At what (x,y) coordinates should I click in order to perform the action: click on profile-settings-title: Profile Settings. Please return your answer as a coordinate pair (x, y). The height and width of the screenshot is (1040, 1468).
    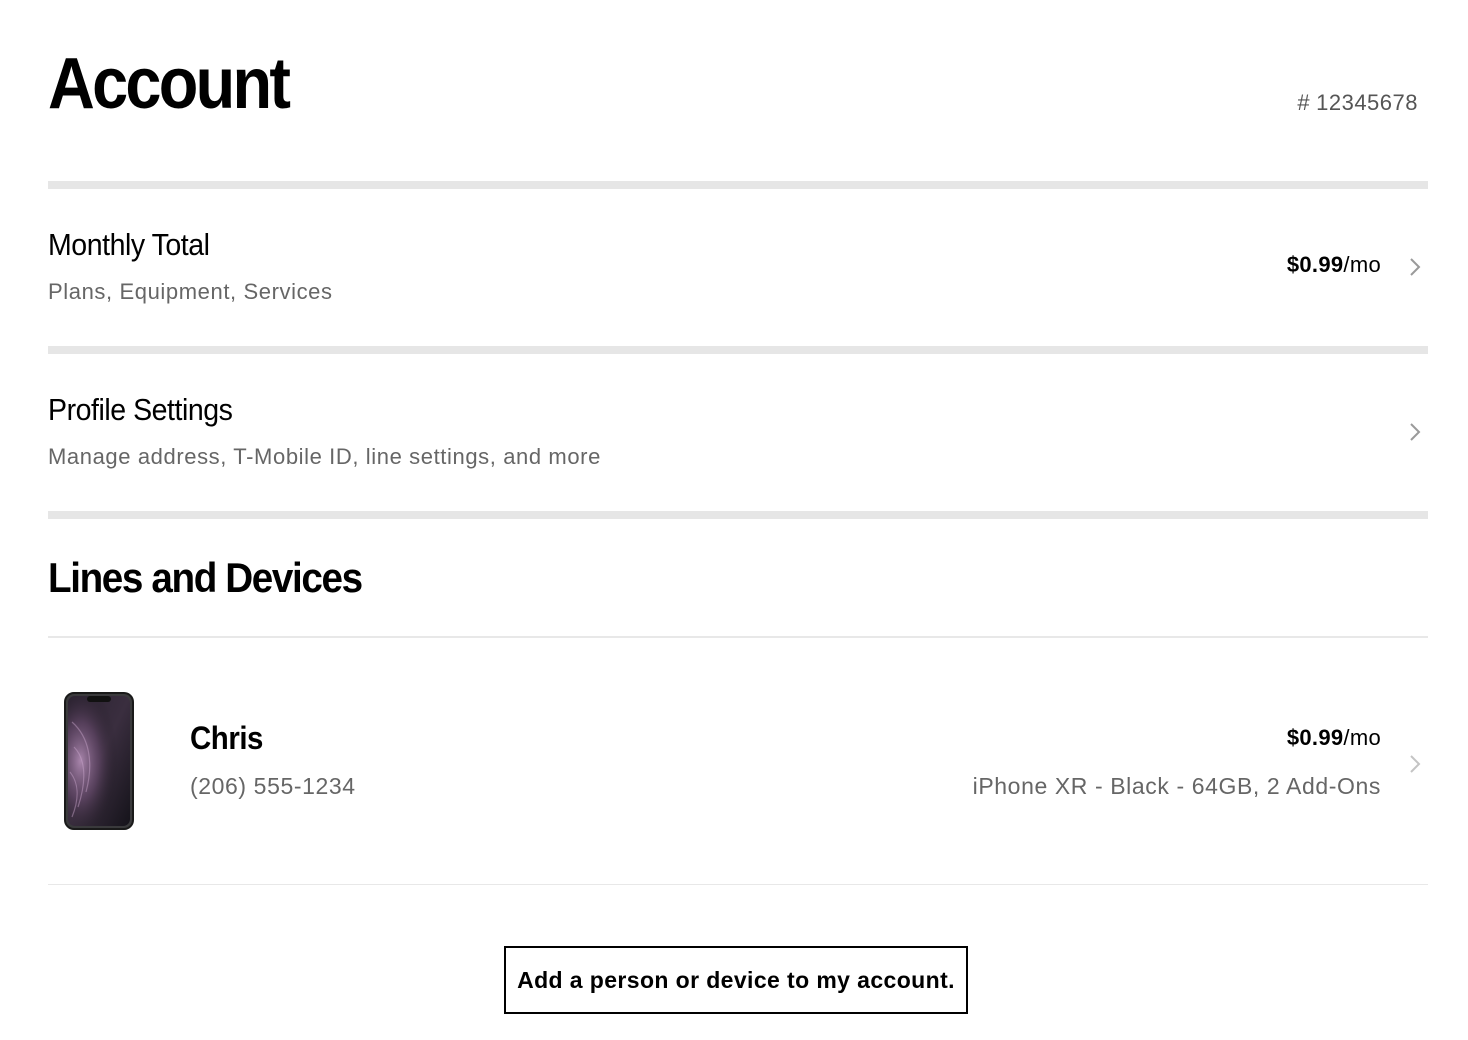
    Looking at the image, I should click on (140, 409).